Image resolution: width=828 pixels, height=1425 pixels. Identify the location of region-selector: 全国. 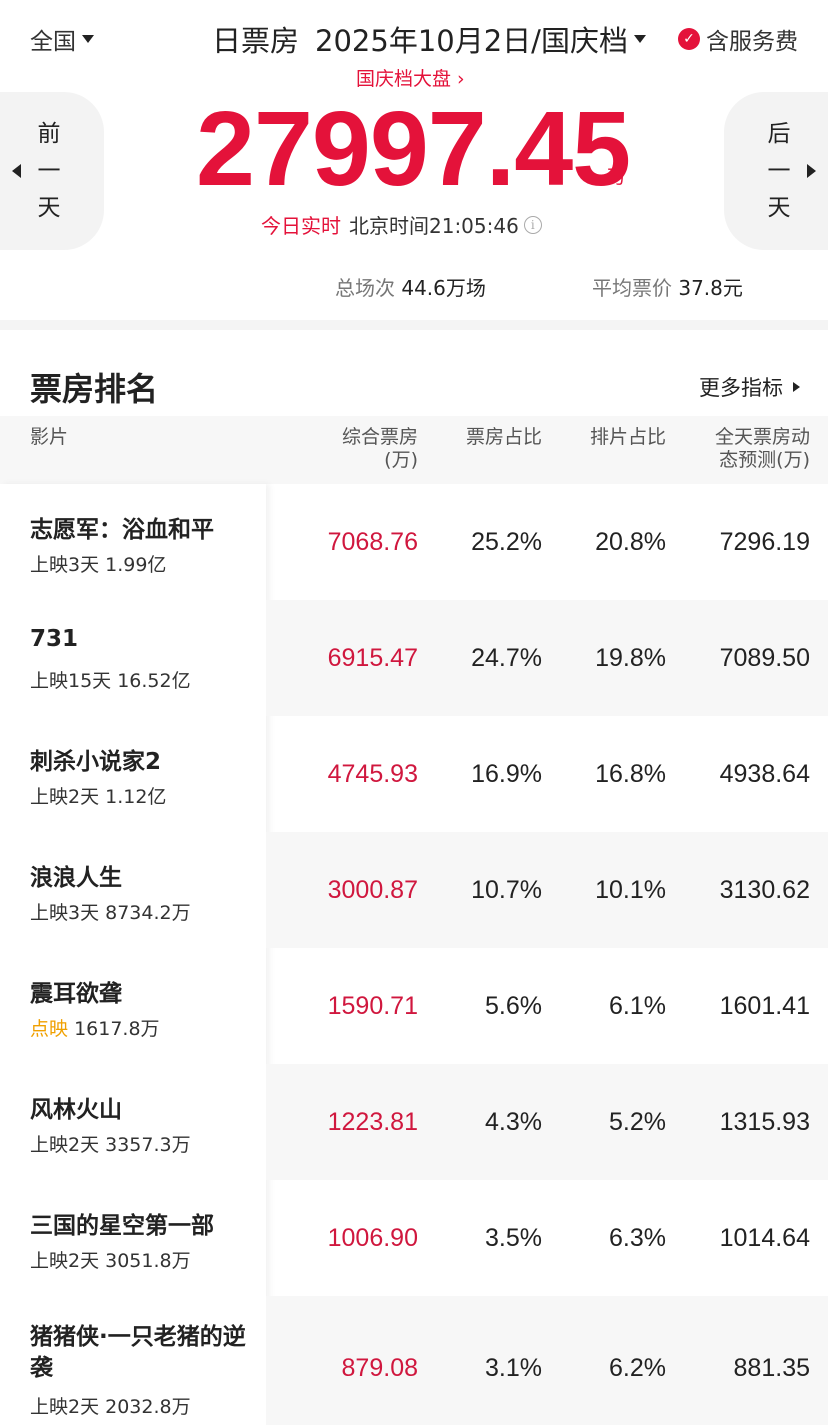
(62, 39).